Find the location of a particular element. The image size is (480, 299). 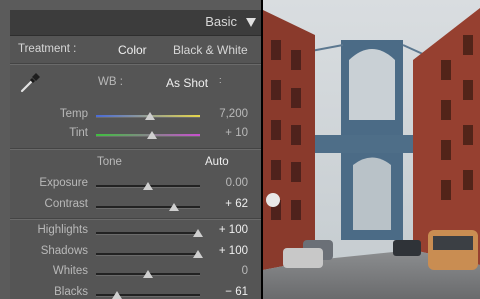

contrast-value: + 62 is located at coordinates (226, 204).